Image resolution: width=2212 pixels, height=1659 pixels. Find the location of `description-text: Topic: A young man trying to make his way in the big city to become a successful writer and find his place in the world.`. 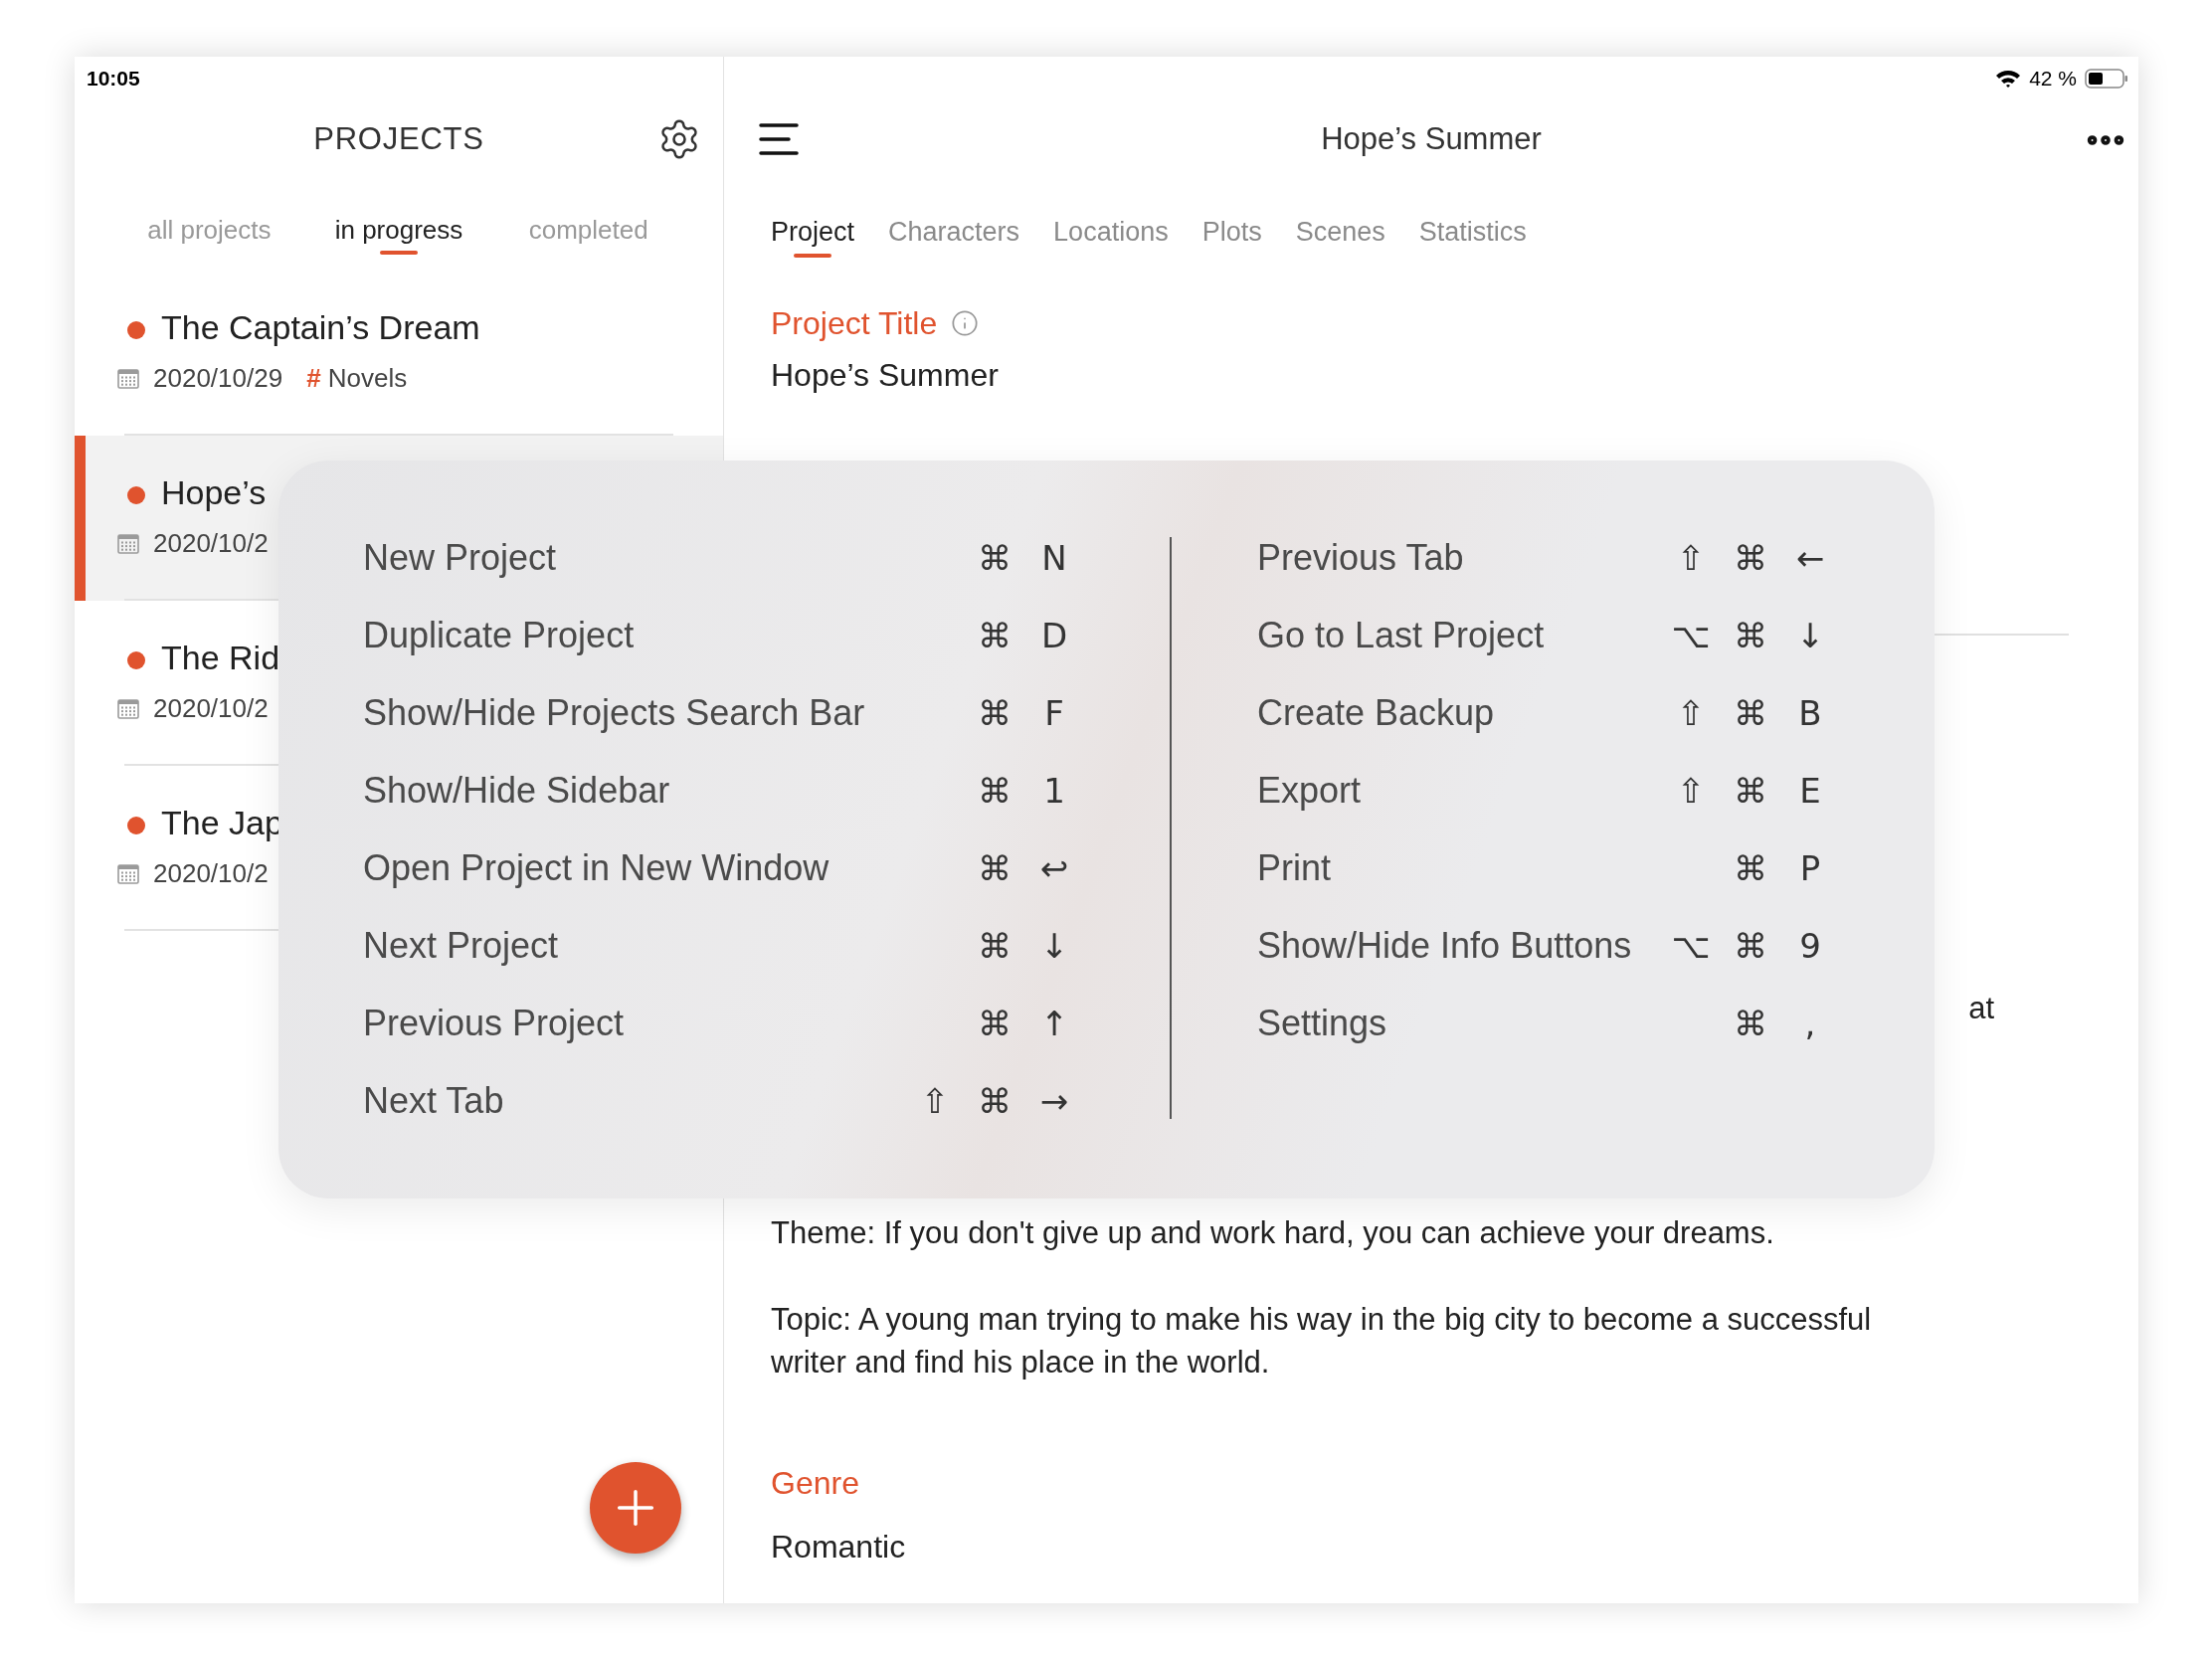

description-text: Topic: A young man trying to make his way in the big city to become a successful writer and find his place in the world. is located at coordinates (1322, 1341).